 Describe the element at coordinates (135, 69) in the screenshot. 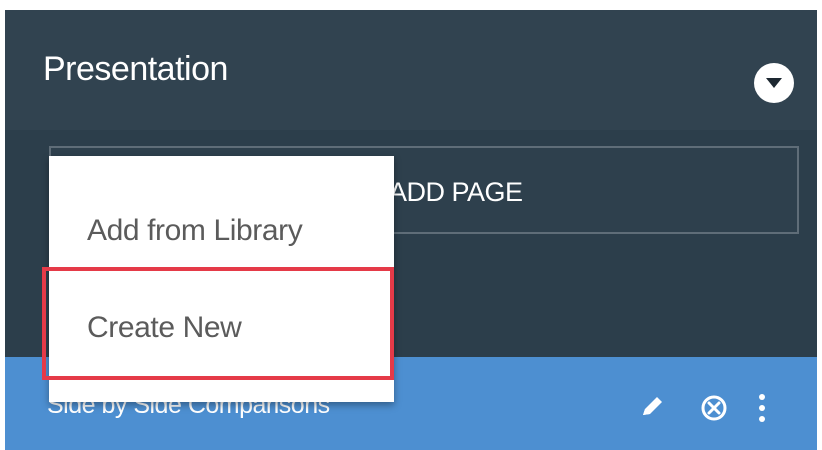

I see `panel-title: Presentation` at that location.